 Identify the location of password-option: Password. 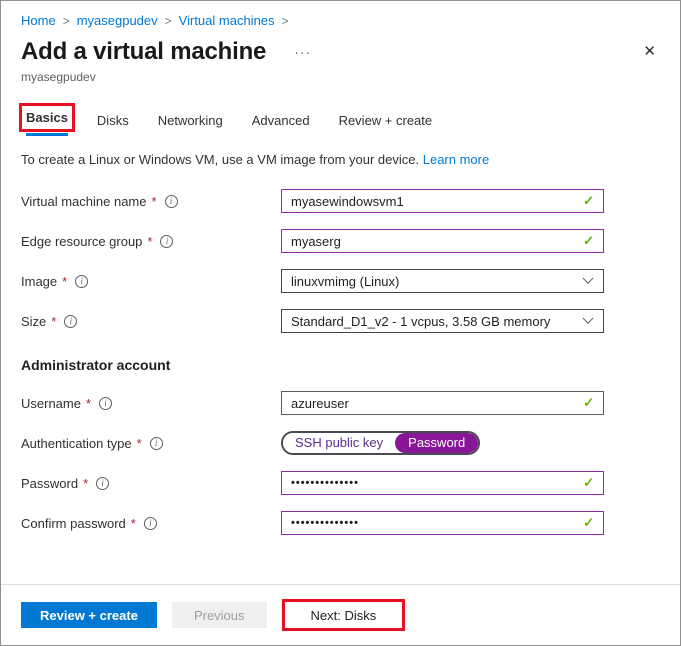
(437, 443).